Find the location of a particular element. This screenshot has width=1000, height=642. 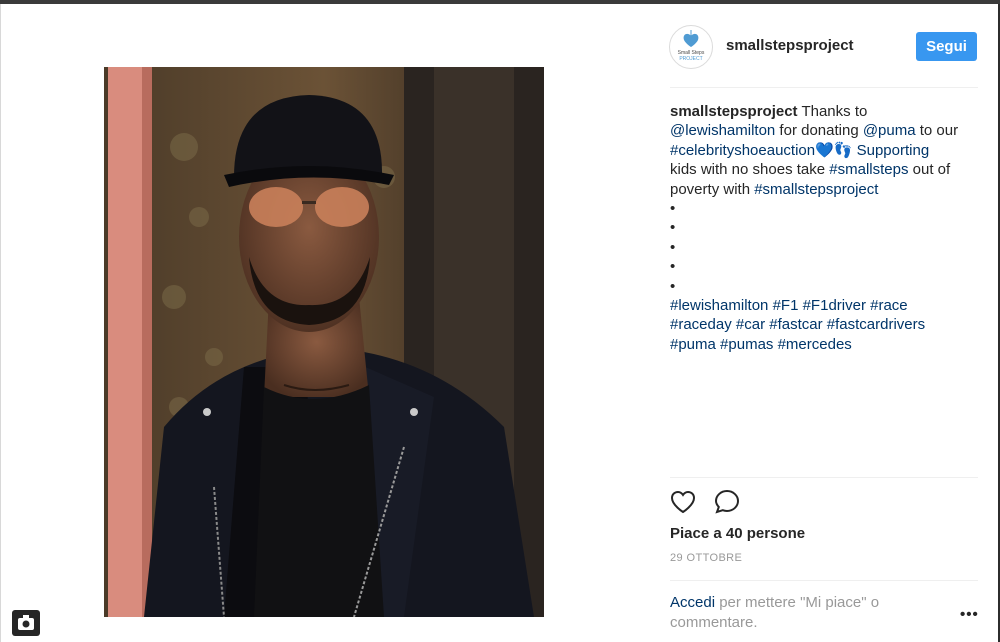

hashtag-link: #race is located at coordinates (889, 305).